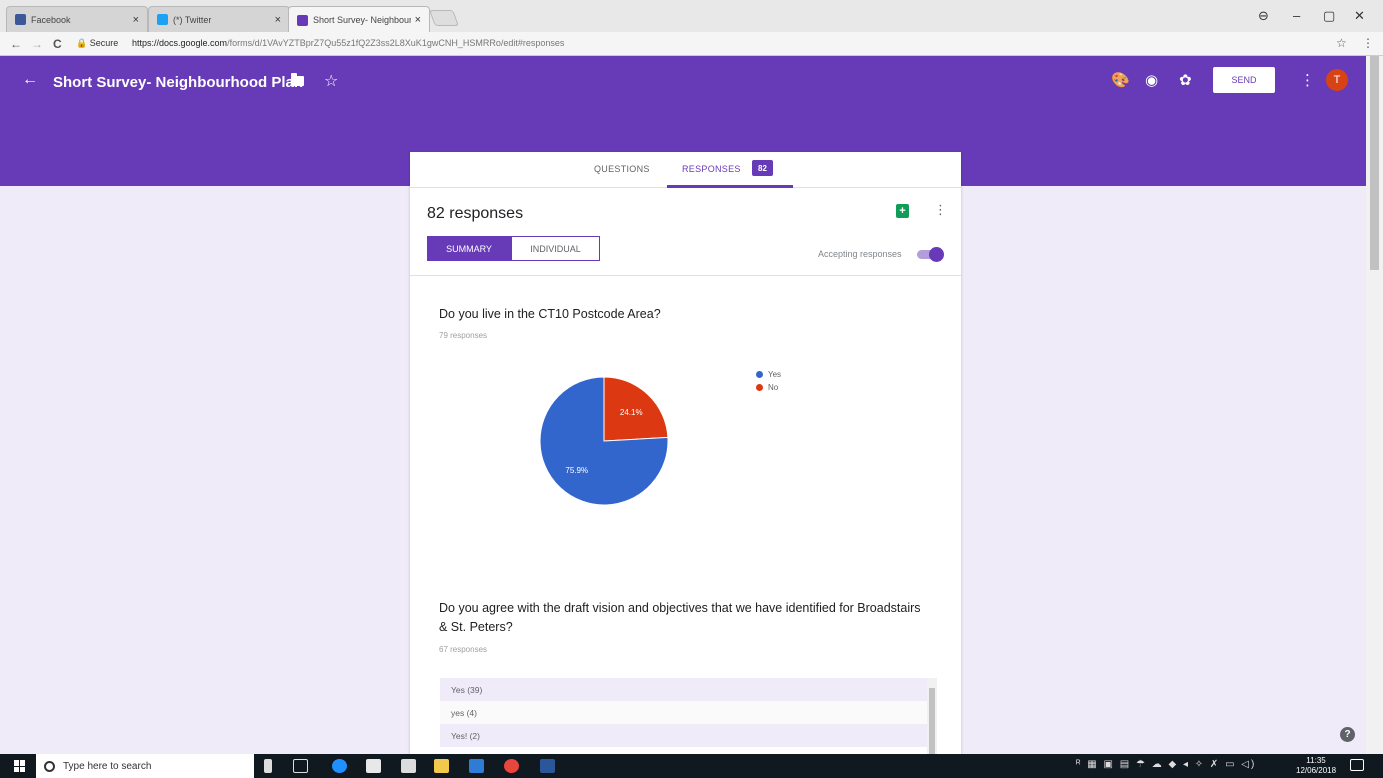 The height and width of the screenshot is (778, 1383). What do you see at coordinates (1357, 765) in the screenshot?
I see `notification-icon` at bounding box center [1357, 765].